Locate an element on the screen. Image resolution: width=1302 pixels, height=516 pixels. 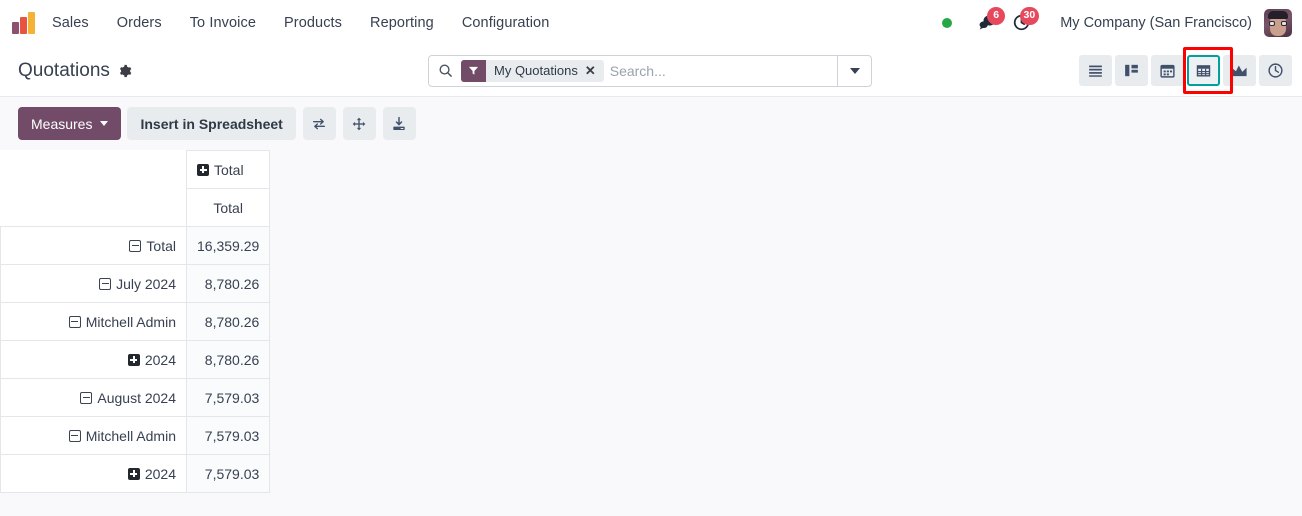
area-chart-icon is located at coordinates (1239, 71).